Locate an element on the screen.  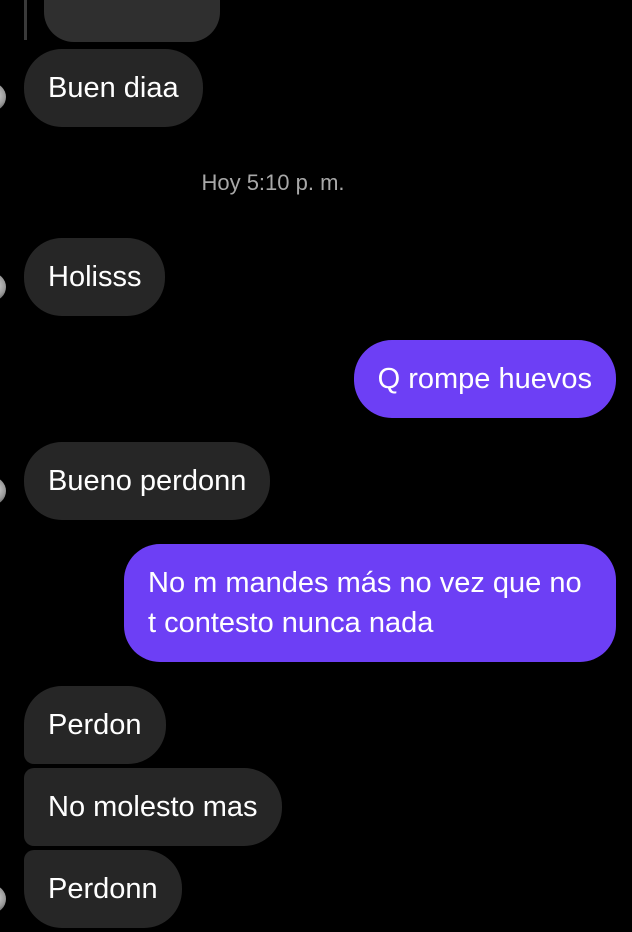
incoming-message: Buen diaa is located at coordinates (113, 88).